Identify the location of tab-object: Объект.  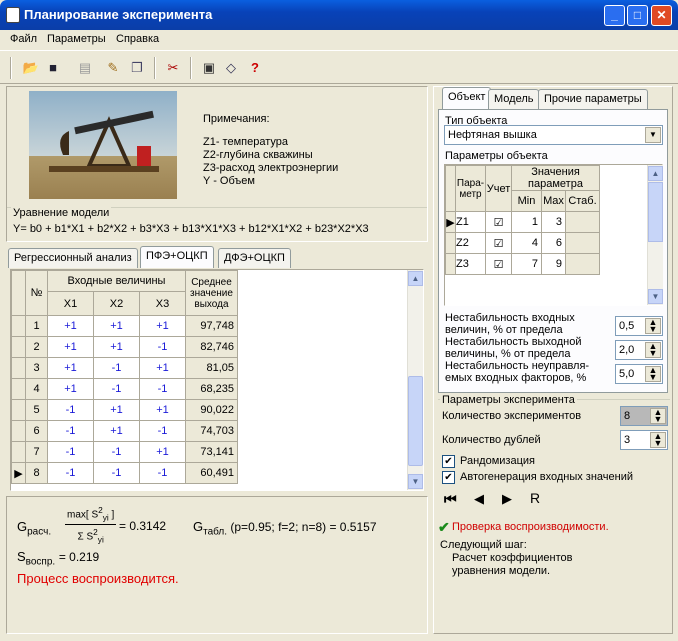
(467, 98).